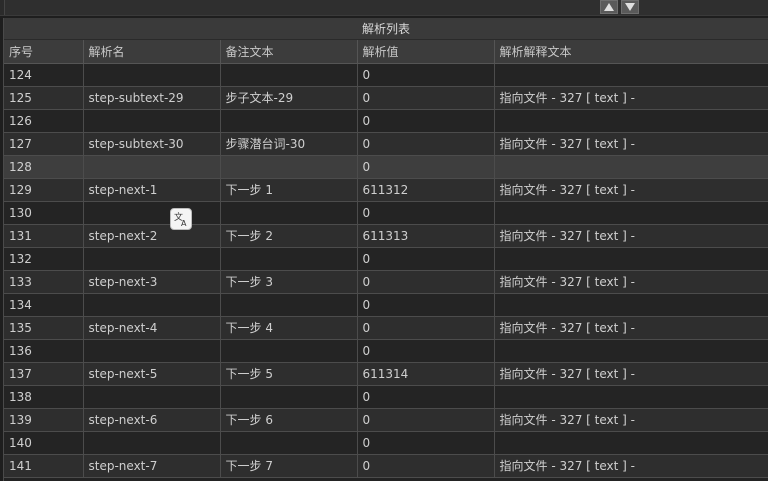 The image size is (768, 481). What do you see at coordinates (152, 282) in the screenshot?
I see `cell-name: step-next-3` at bounding box center [152, 282].